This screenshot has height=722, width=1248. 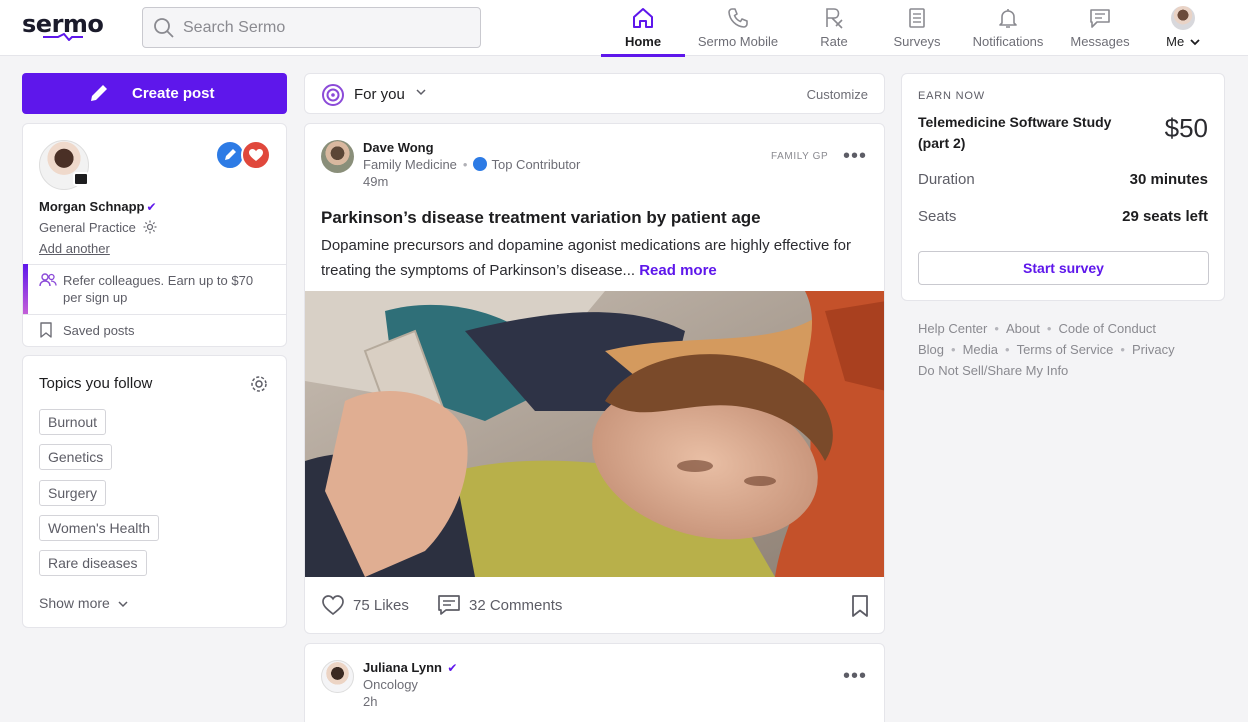 I want to click on post-time: 2h, so click(x=370, y=701).